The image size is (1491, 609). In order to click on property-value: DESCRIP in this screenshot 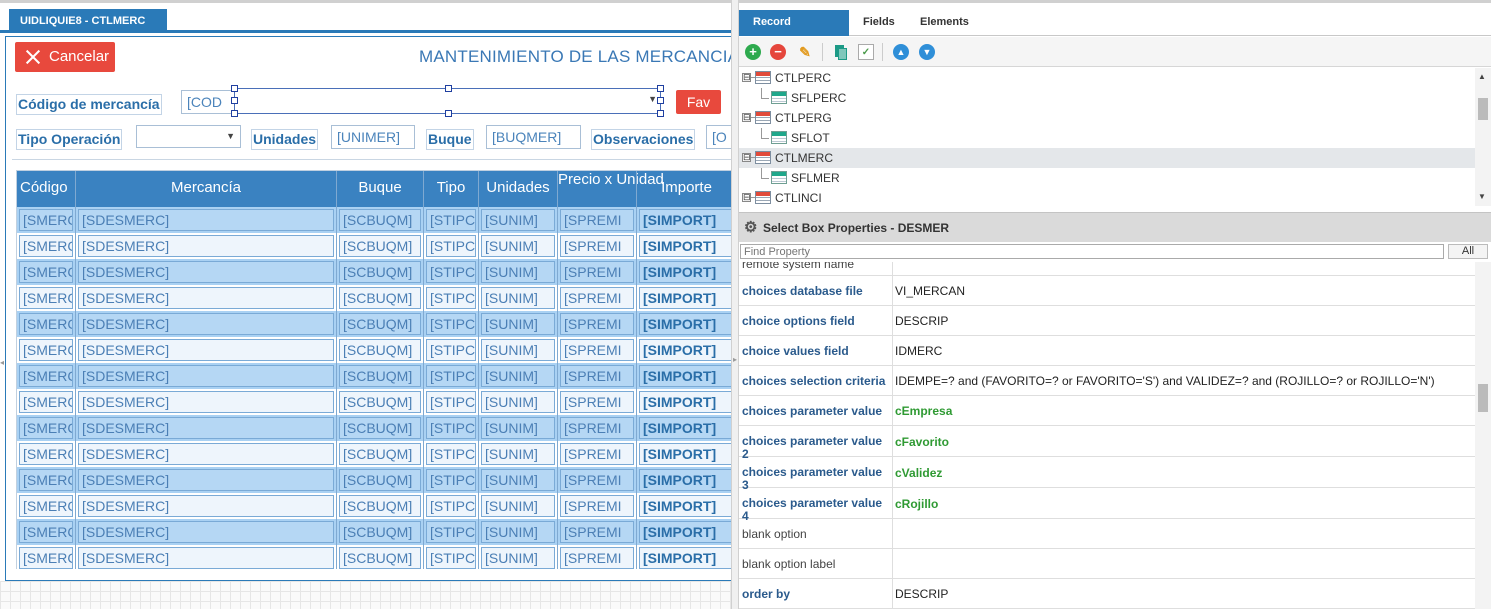, I will do `click(921, 321)`.